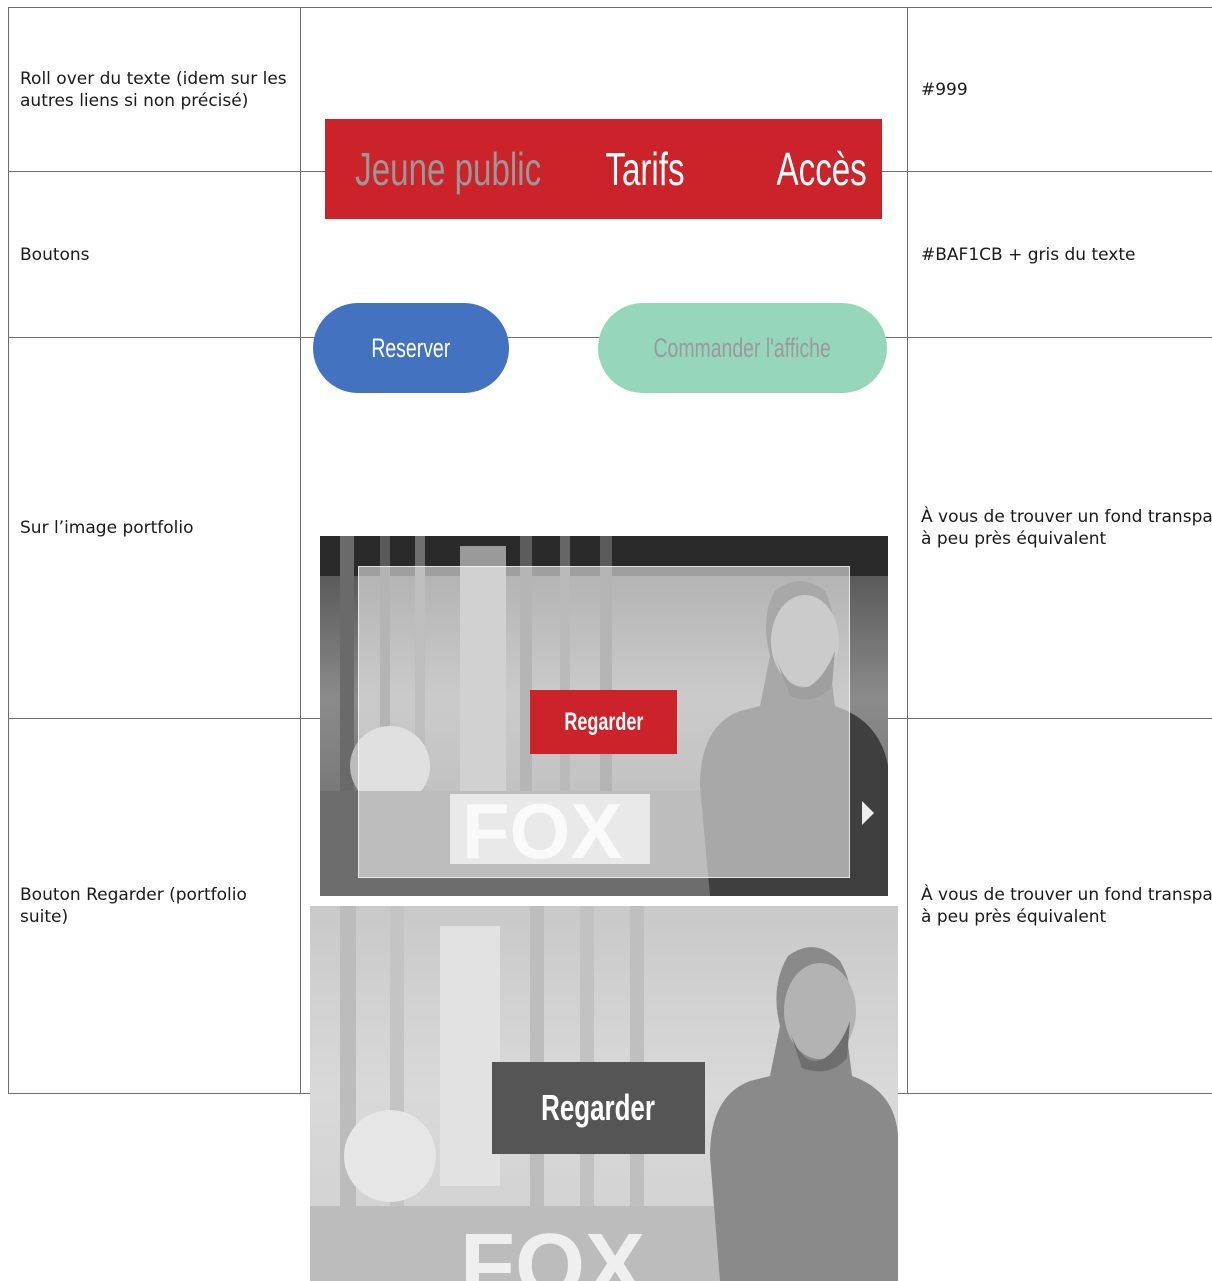 The height and width of the screenshot is (1281, 1212). What do you see at coordinates (155, 255) in the screenshot?
I see `row-label: Boutons` at bounding box center [155, 255].